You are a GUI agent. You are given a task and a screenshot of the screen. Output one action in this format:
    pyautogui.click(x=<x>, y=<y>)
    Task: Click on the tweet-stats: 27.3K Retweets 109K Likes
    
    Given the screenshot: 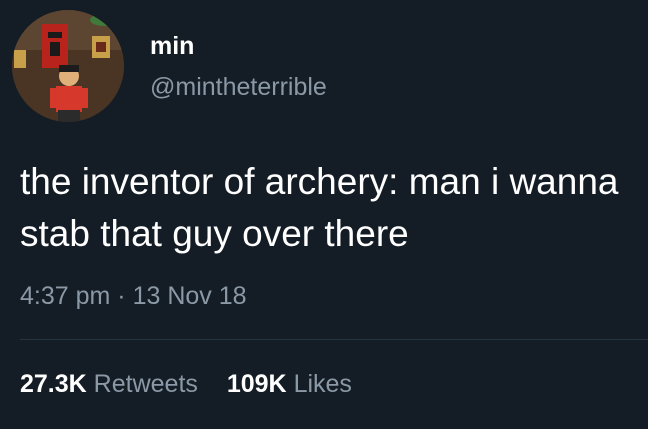 What is the action you would take?
    pyautogui.click(x=186, y=384)
    